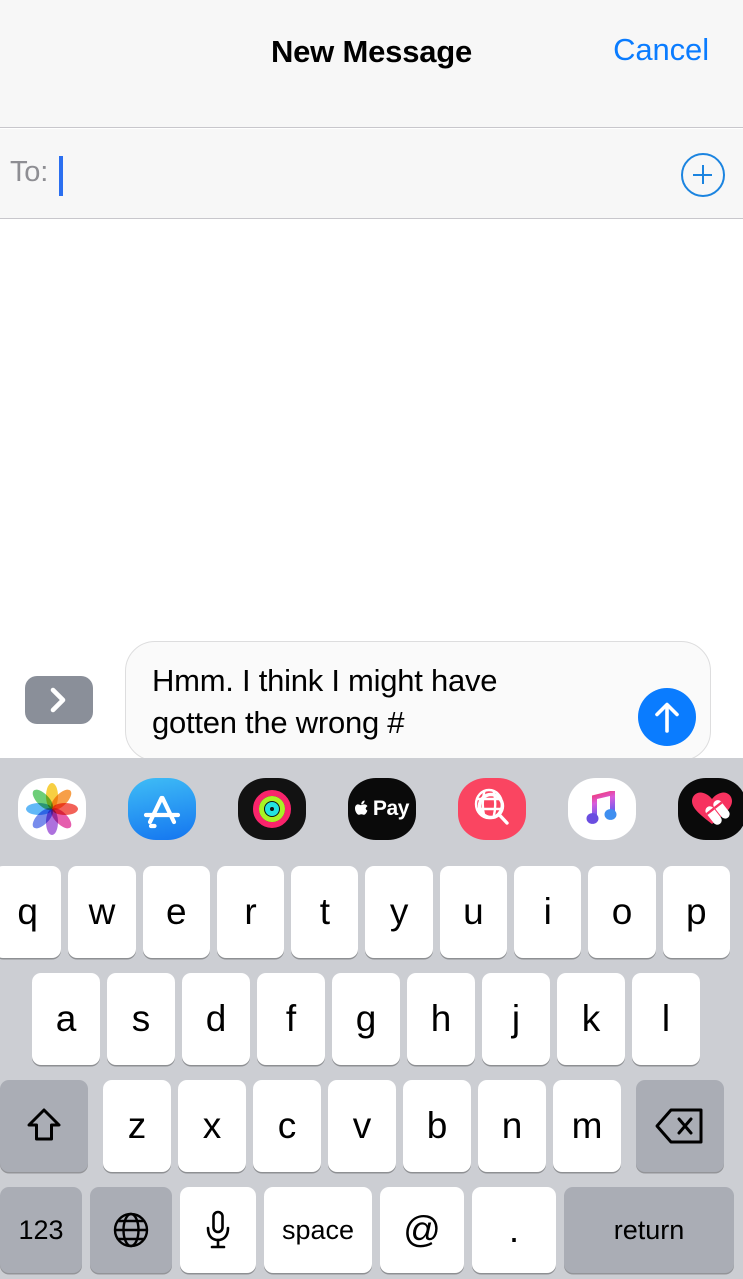 The height and width of the screenshot is (1279, 743). What do you see at coordinates (52, 809) in the screenshot?
I see `photos-icon` at bounding box center [52, 809].